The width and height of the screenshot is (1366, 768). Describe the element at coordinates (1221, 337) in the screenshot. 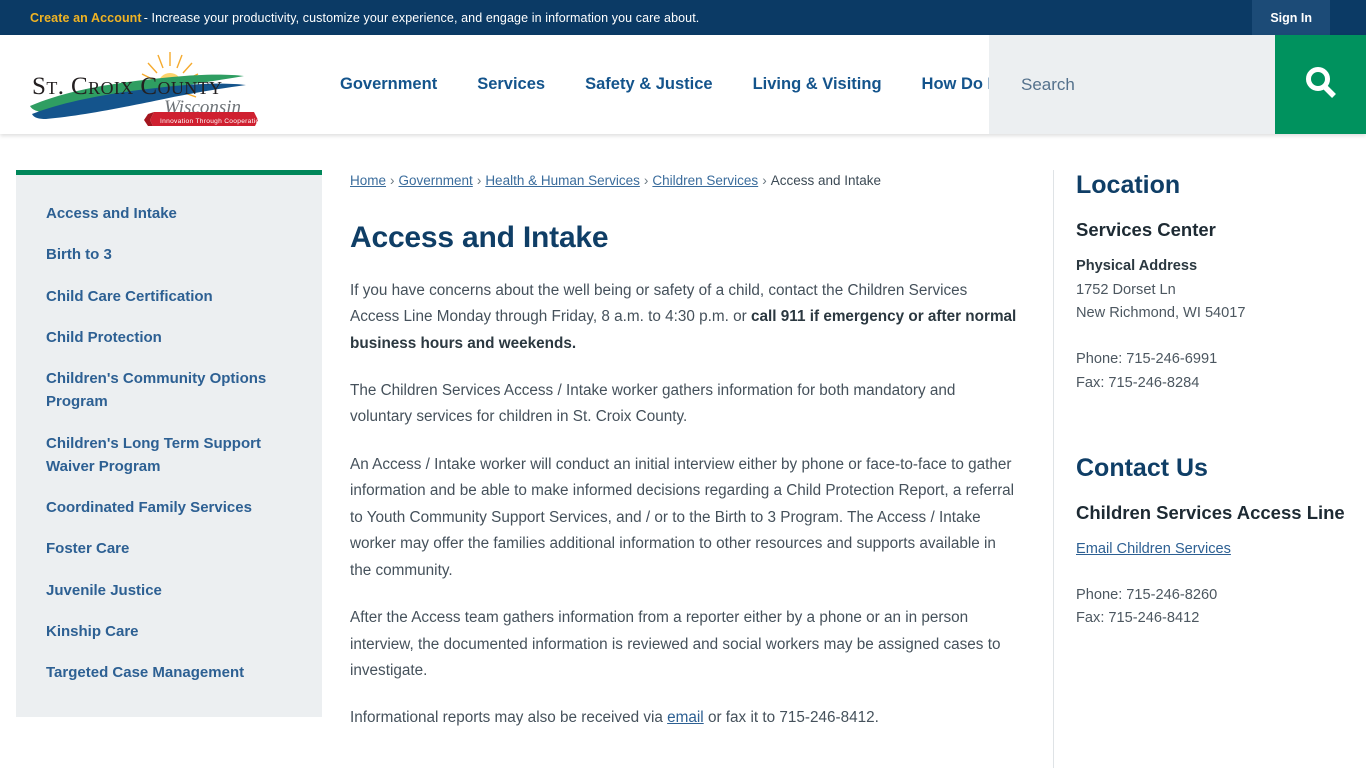

I see `rail-spacer` at that location.